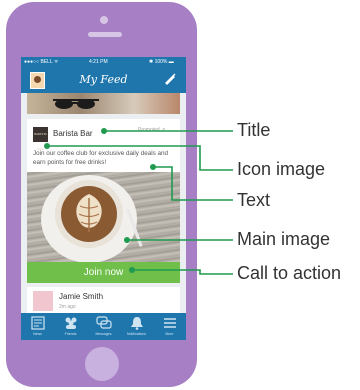 Image resolution: width=360 pixels, height=390 pixels. What do you see at coordinates (153, 167) in the screenshot?
I see `text-callout-dot` at bounding box center [153, 167].